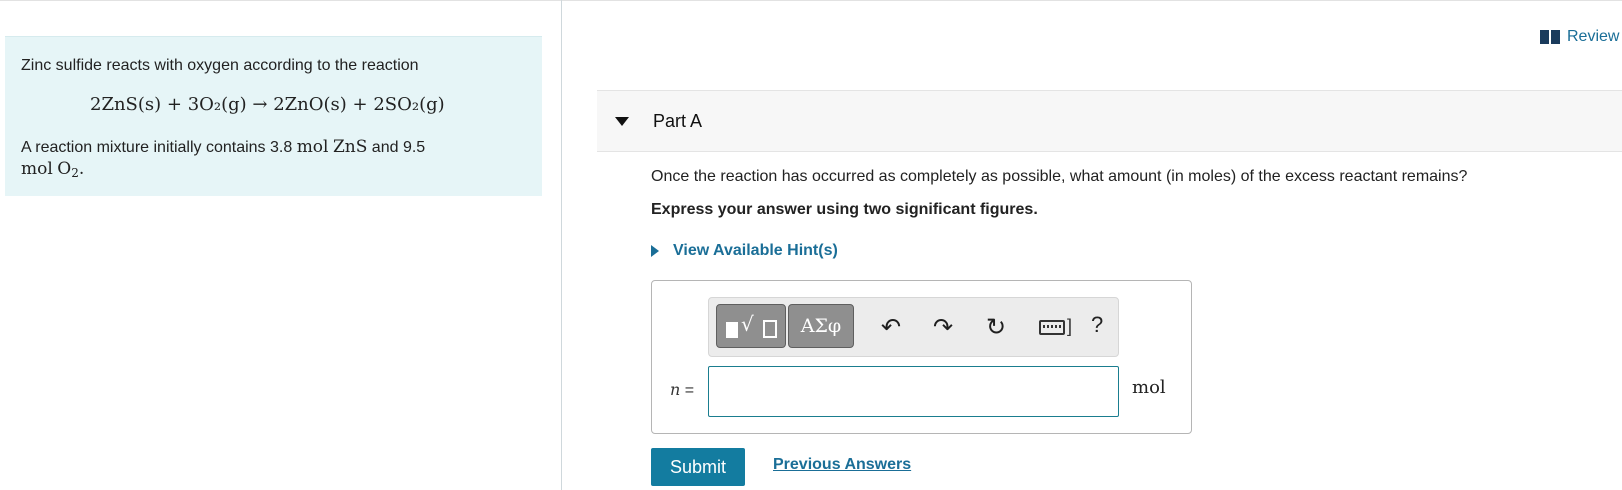  I want to click on answer-unit: mol, so click(1149, 387).